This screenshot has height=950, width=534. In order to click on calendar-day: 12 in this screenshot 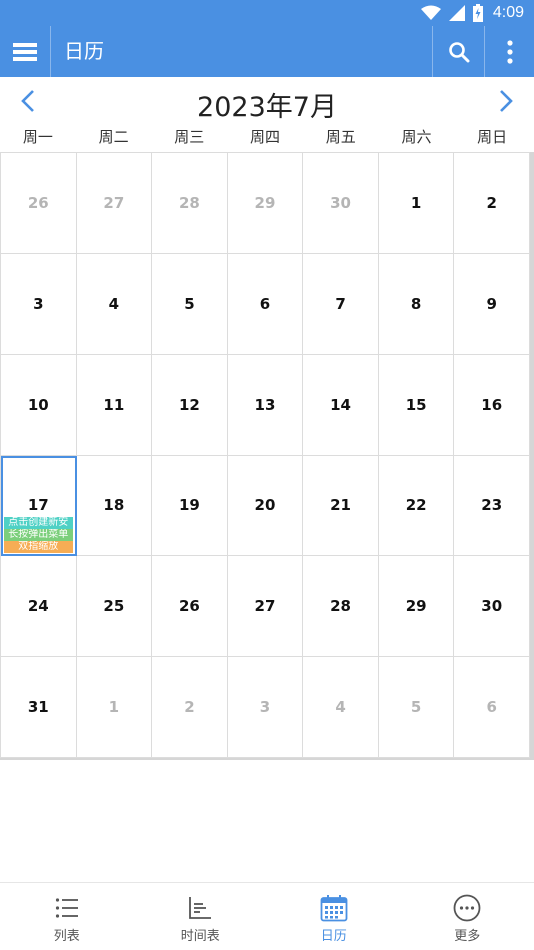, I will do `click(190, 405)`.